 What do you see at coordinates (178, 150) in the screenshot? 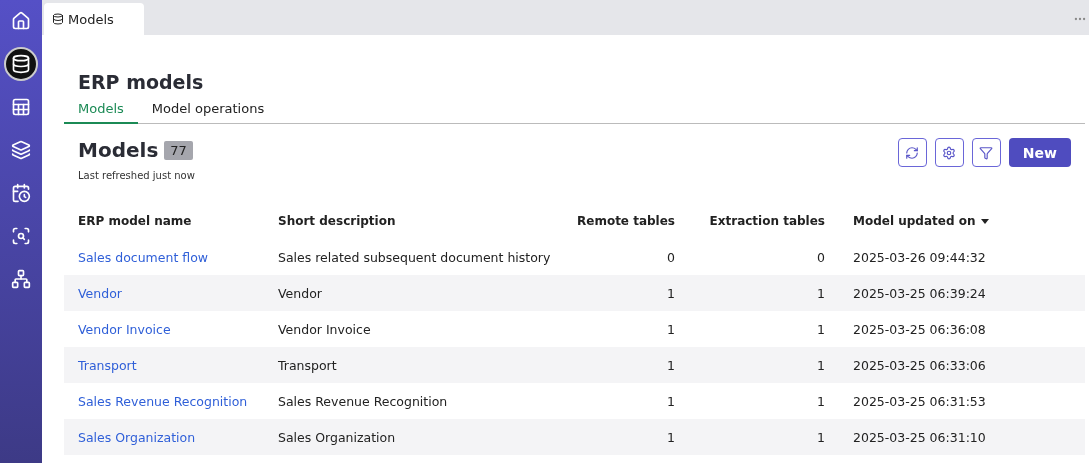
I see `count-badge: 77` at bounding box center [178, 150].